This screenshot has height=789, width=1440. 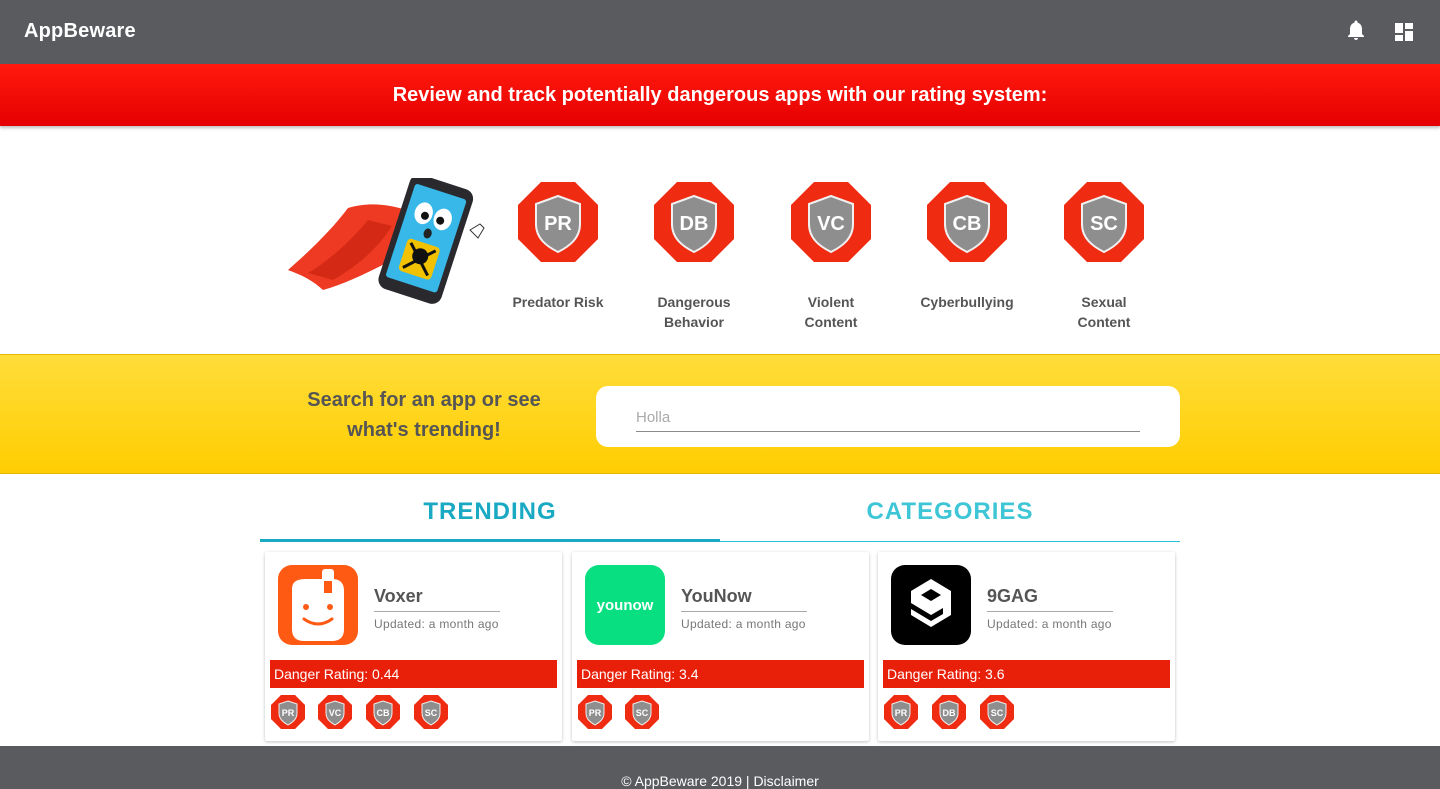 What do you see at coordinates (1026, 674) in the screenshot?
I see `danger-rating-bar: Danger Rating: 3.6` at bounding box center [1026, 674].